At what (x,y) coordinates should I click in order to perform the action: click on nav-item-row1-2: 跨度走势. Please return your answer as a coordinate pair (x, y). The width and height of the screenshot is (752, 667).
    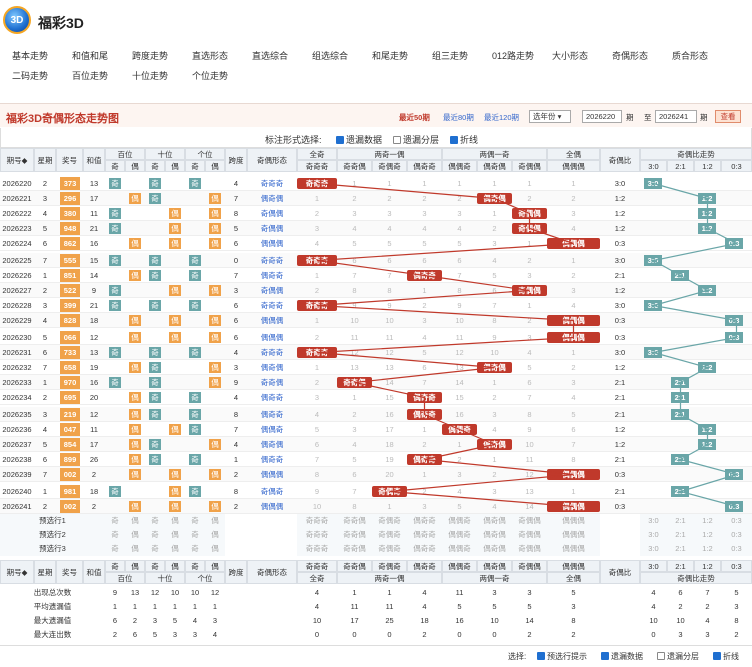
    Looking at the image, I should click on (150, 55).